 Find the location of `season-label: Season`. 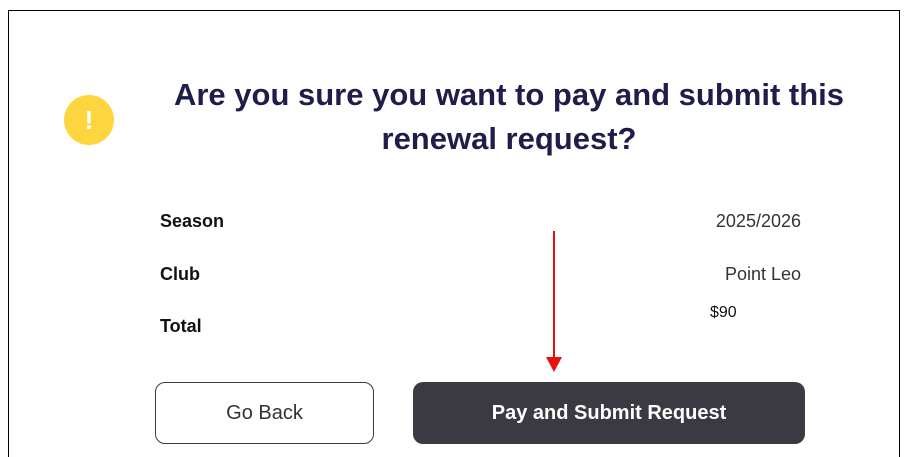

season-label: Season is located at coordinates (192, 221).